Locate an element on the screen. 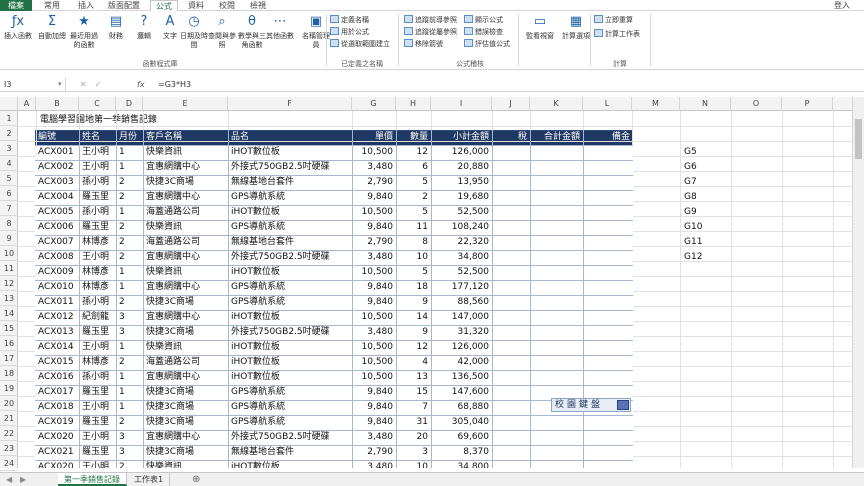  reference-cell: G7 is located at coordinates (690, 182).